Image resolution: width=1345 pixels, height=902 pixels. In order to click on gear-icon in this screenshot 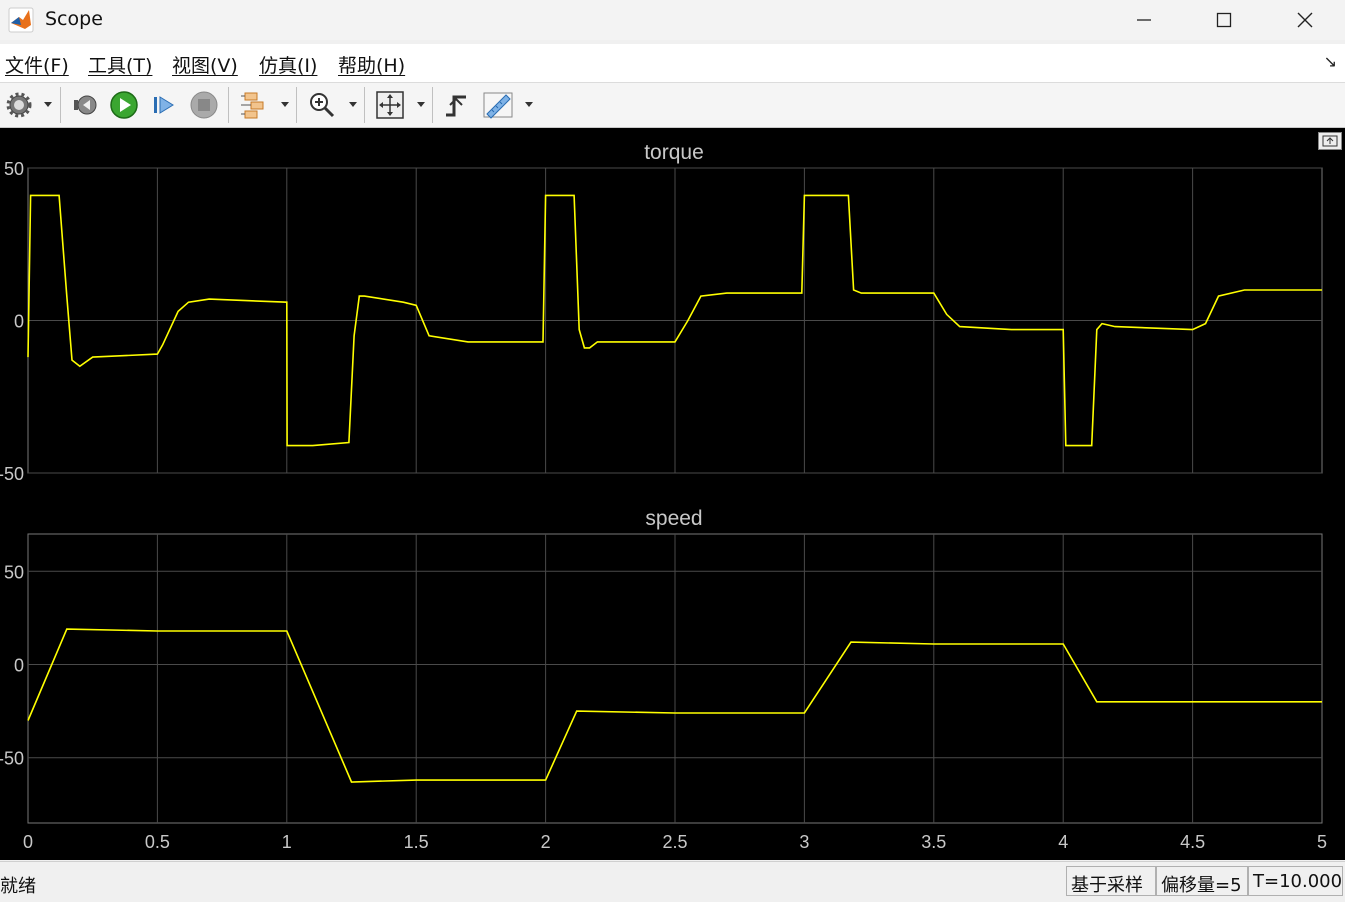, I will do `click(19, 105)`.